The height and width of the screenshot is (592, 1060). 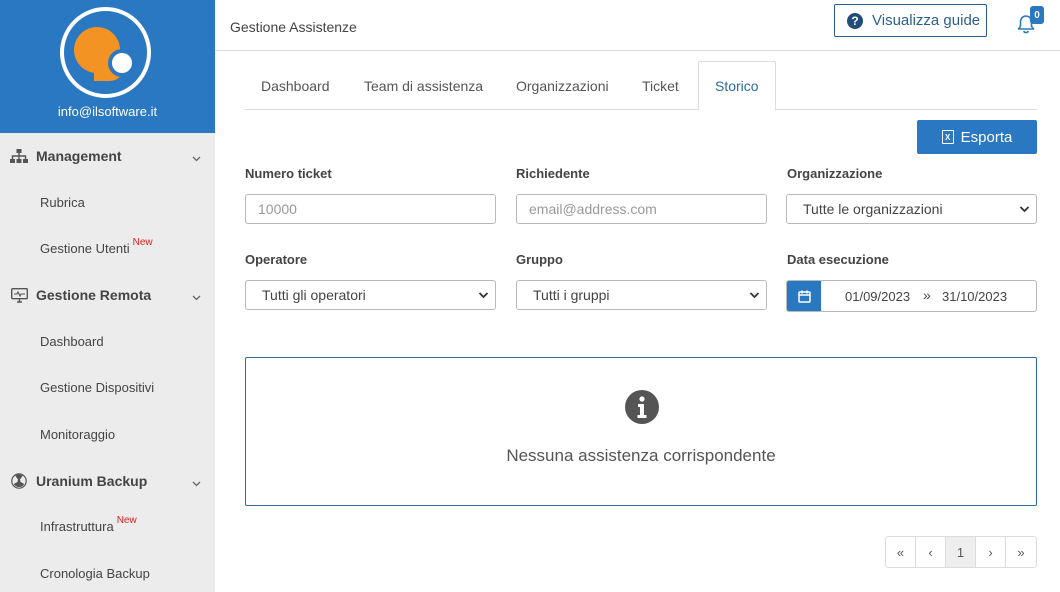 I want to click on sidebar-item-dashboard: Dashboard, so click(x=107, y=341).